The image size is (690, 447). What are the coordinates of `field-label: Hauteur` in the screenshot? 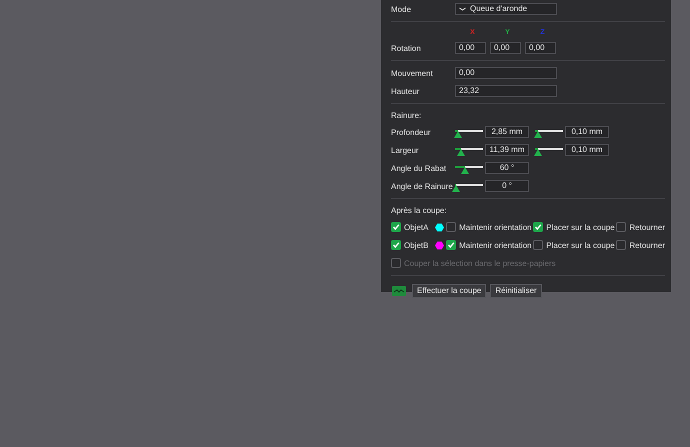 It's located at (405, 91).